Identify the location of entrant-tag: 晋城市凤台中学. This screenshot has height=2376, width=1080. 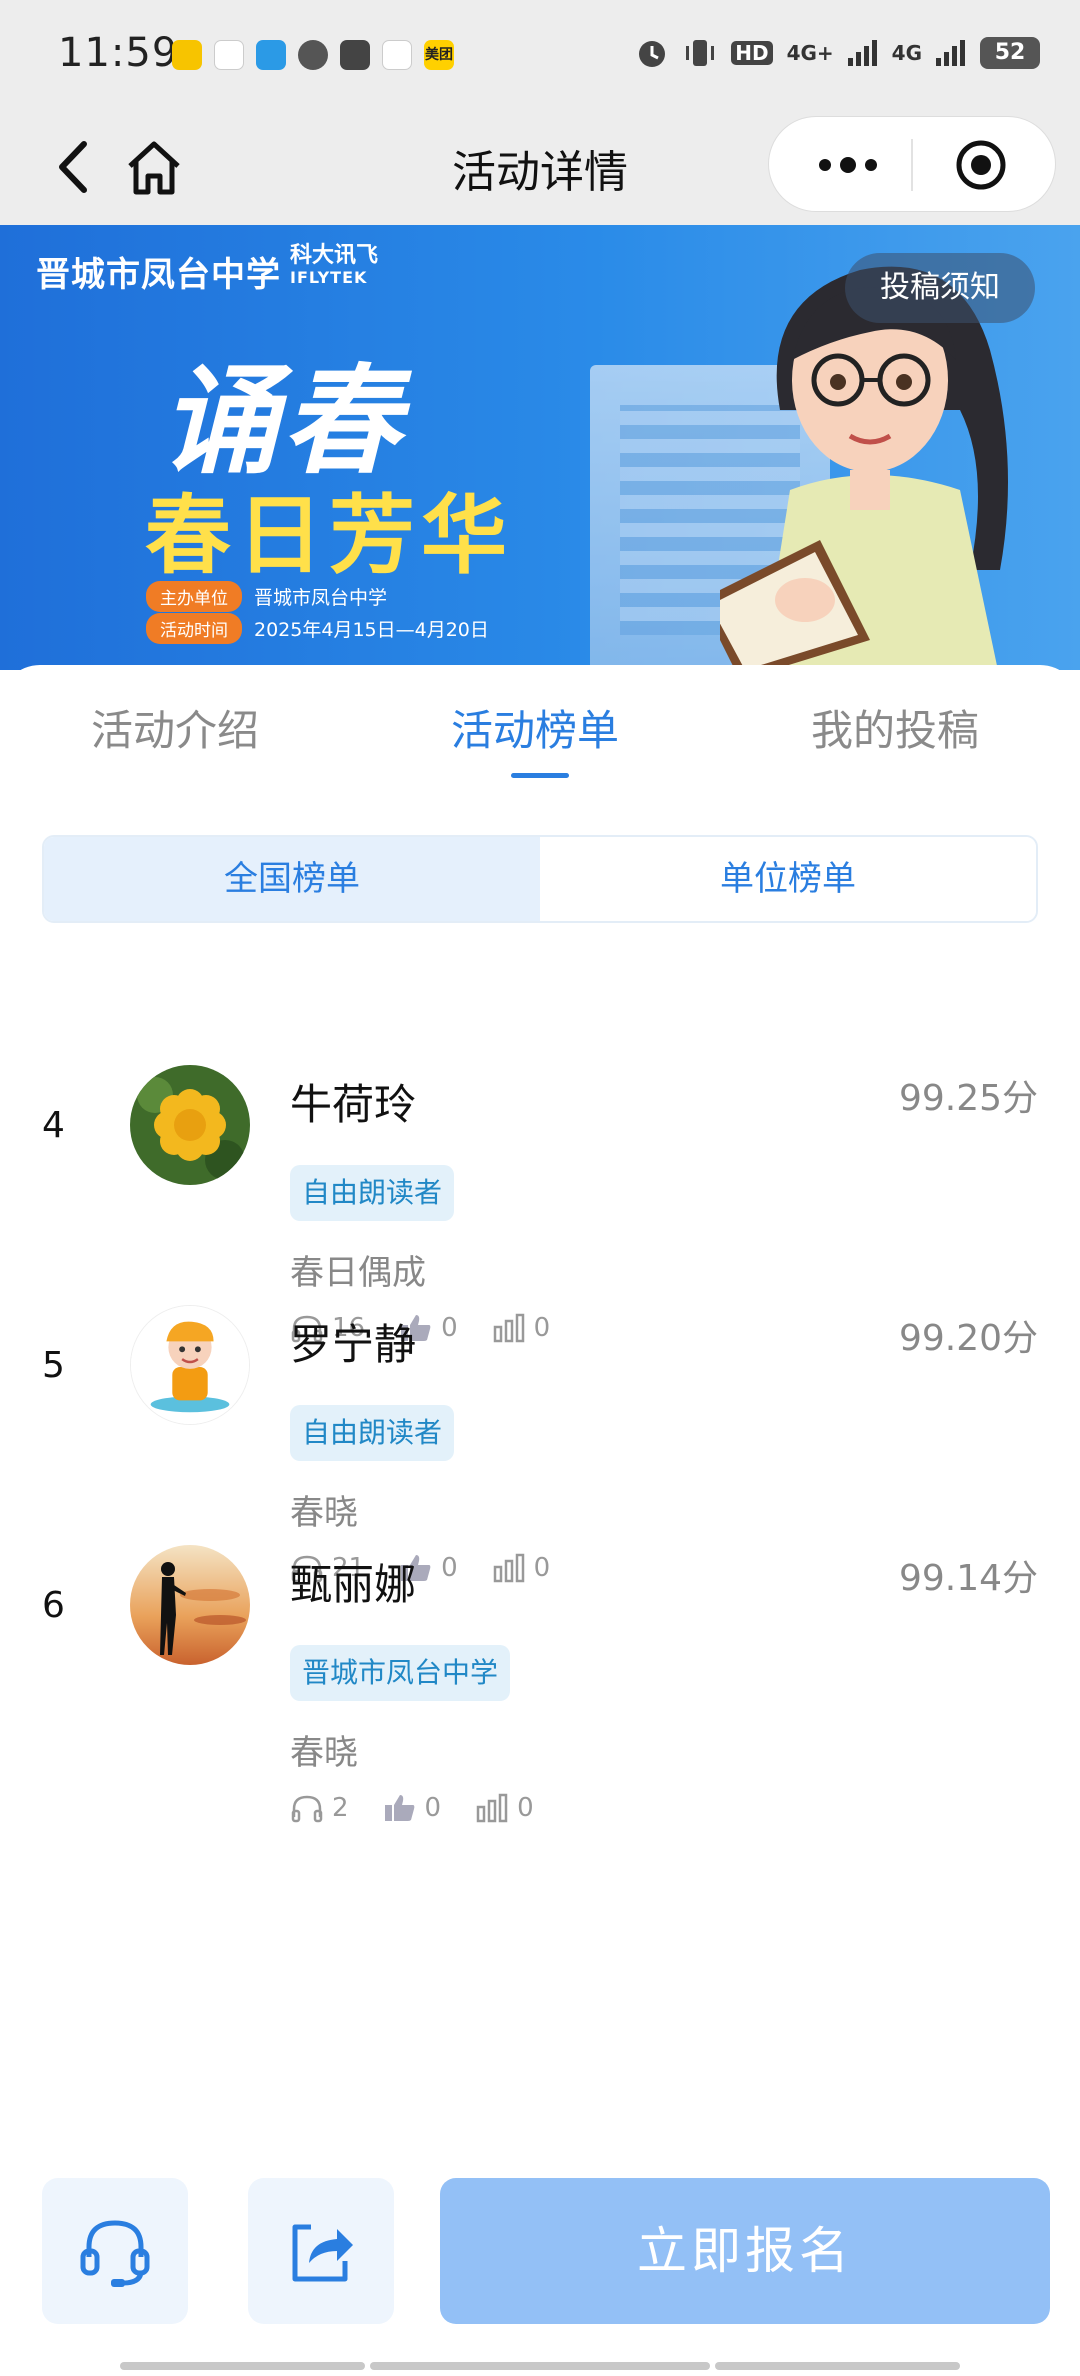
(400, 1673).